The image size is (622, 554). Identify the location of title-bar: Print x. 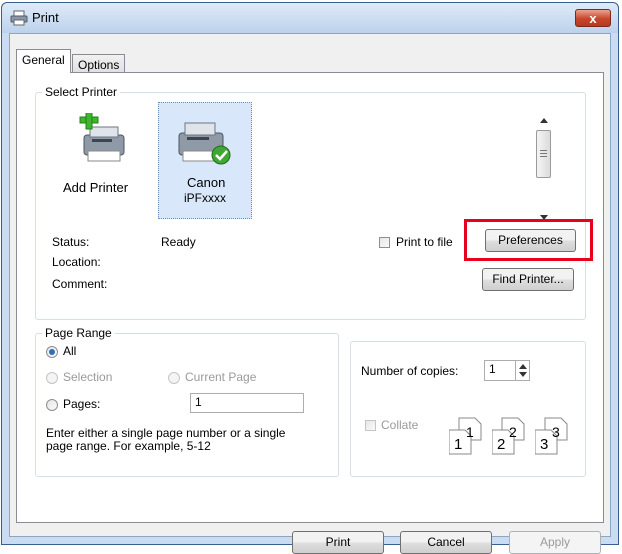
(310, 18).